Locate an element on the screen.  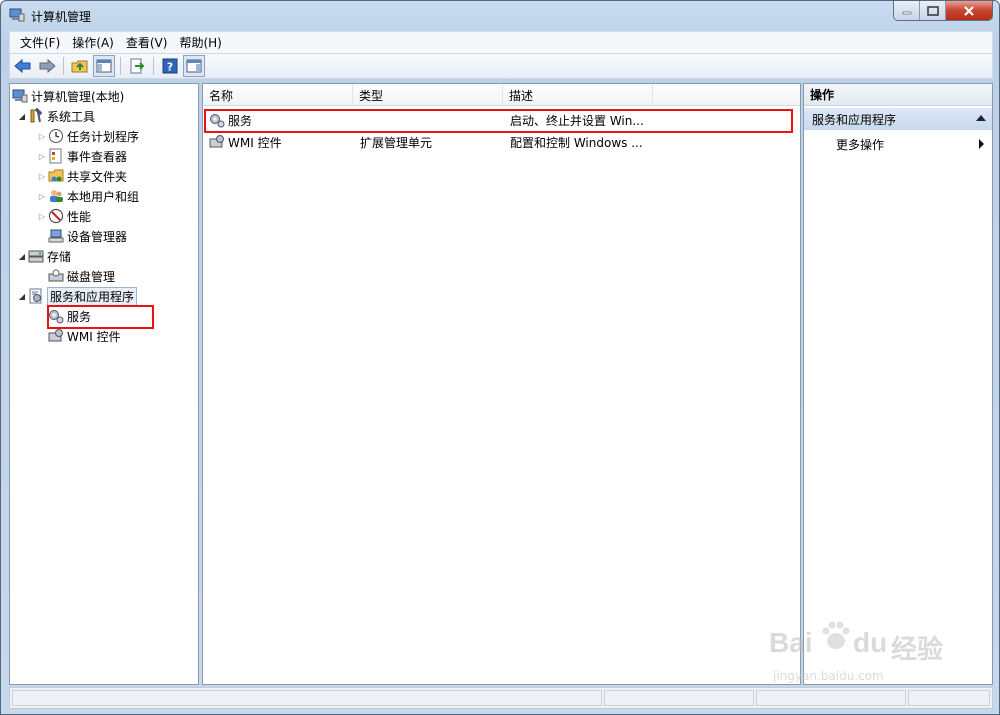
row-type: 扩展管理单元 is located at coordinates (396, 142).